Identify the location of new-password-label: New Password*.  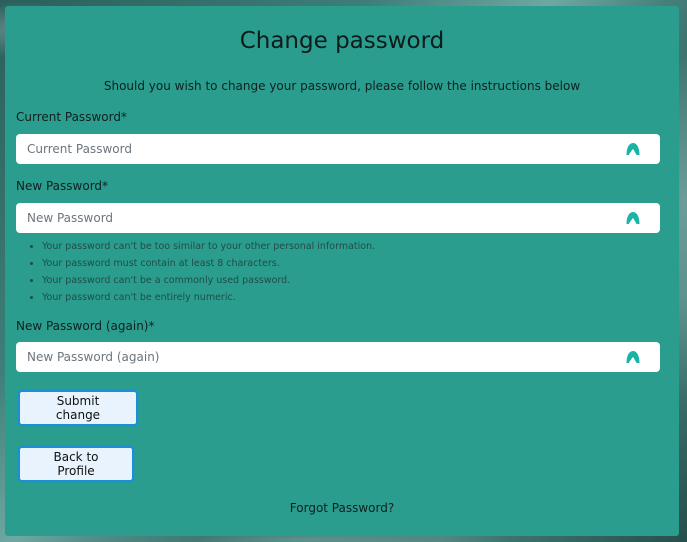
(62, 186).